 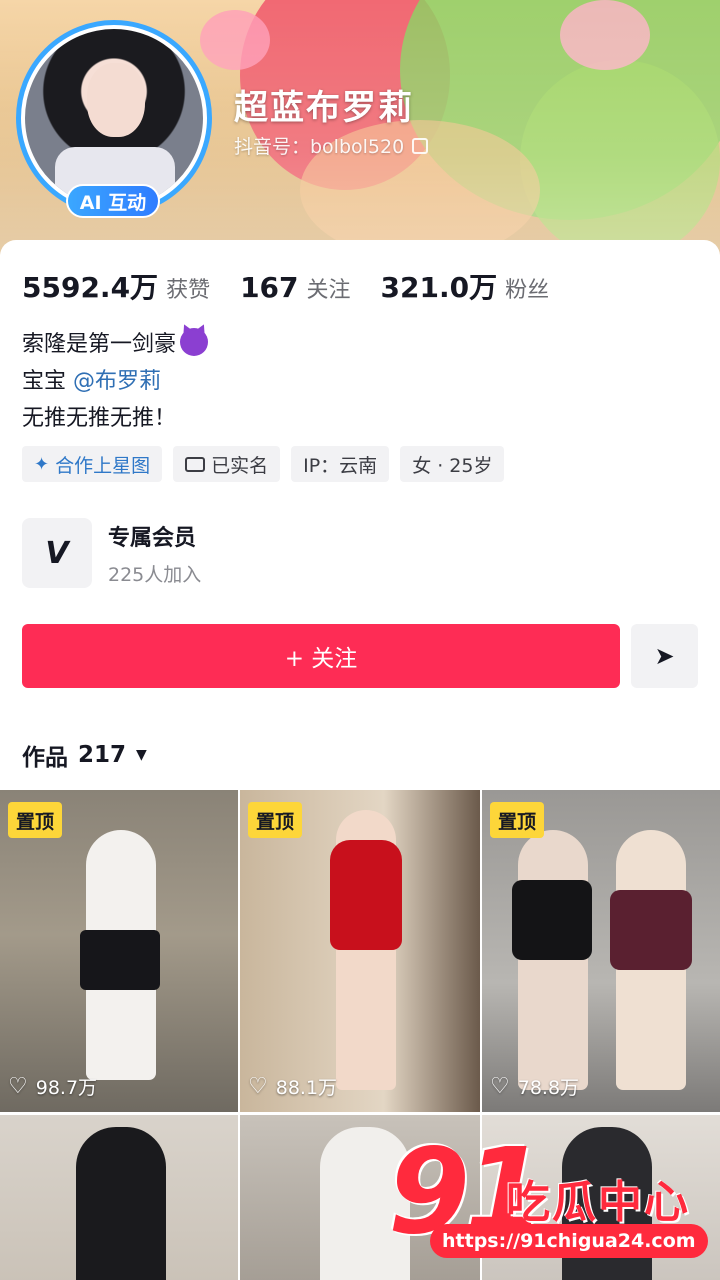 I want to click on send-message-button: ➤, so click(x=664, y=656).